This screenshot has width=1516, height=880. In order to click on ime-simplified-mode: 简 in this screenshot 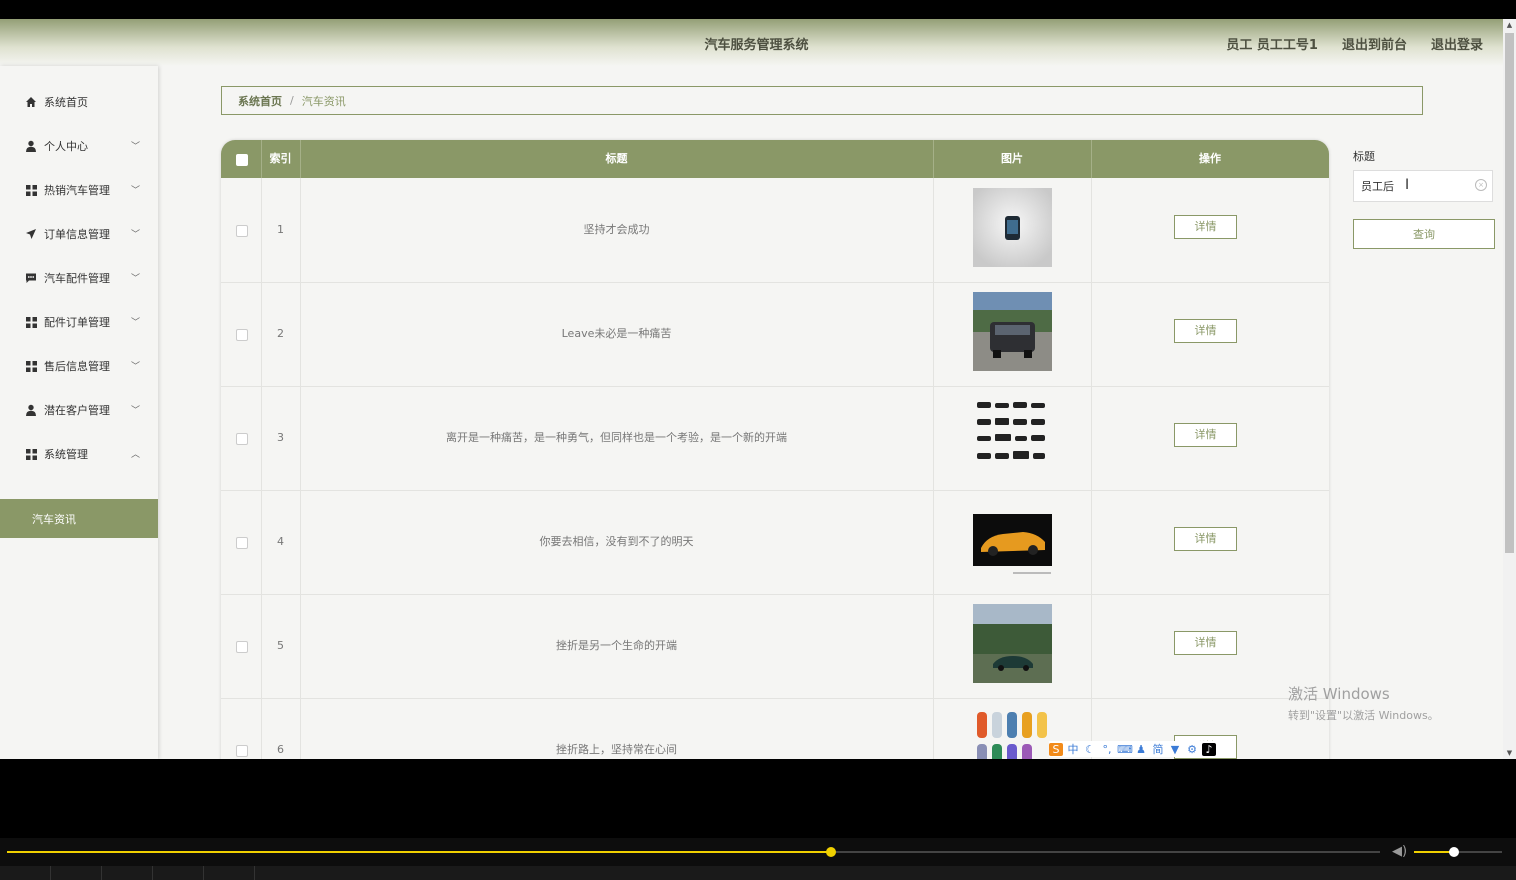, I will do `click(1158, 749)`.